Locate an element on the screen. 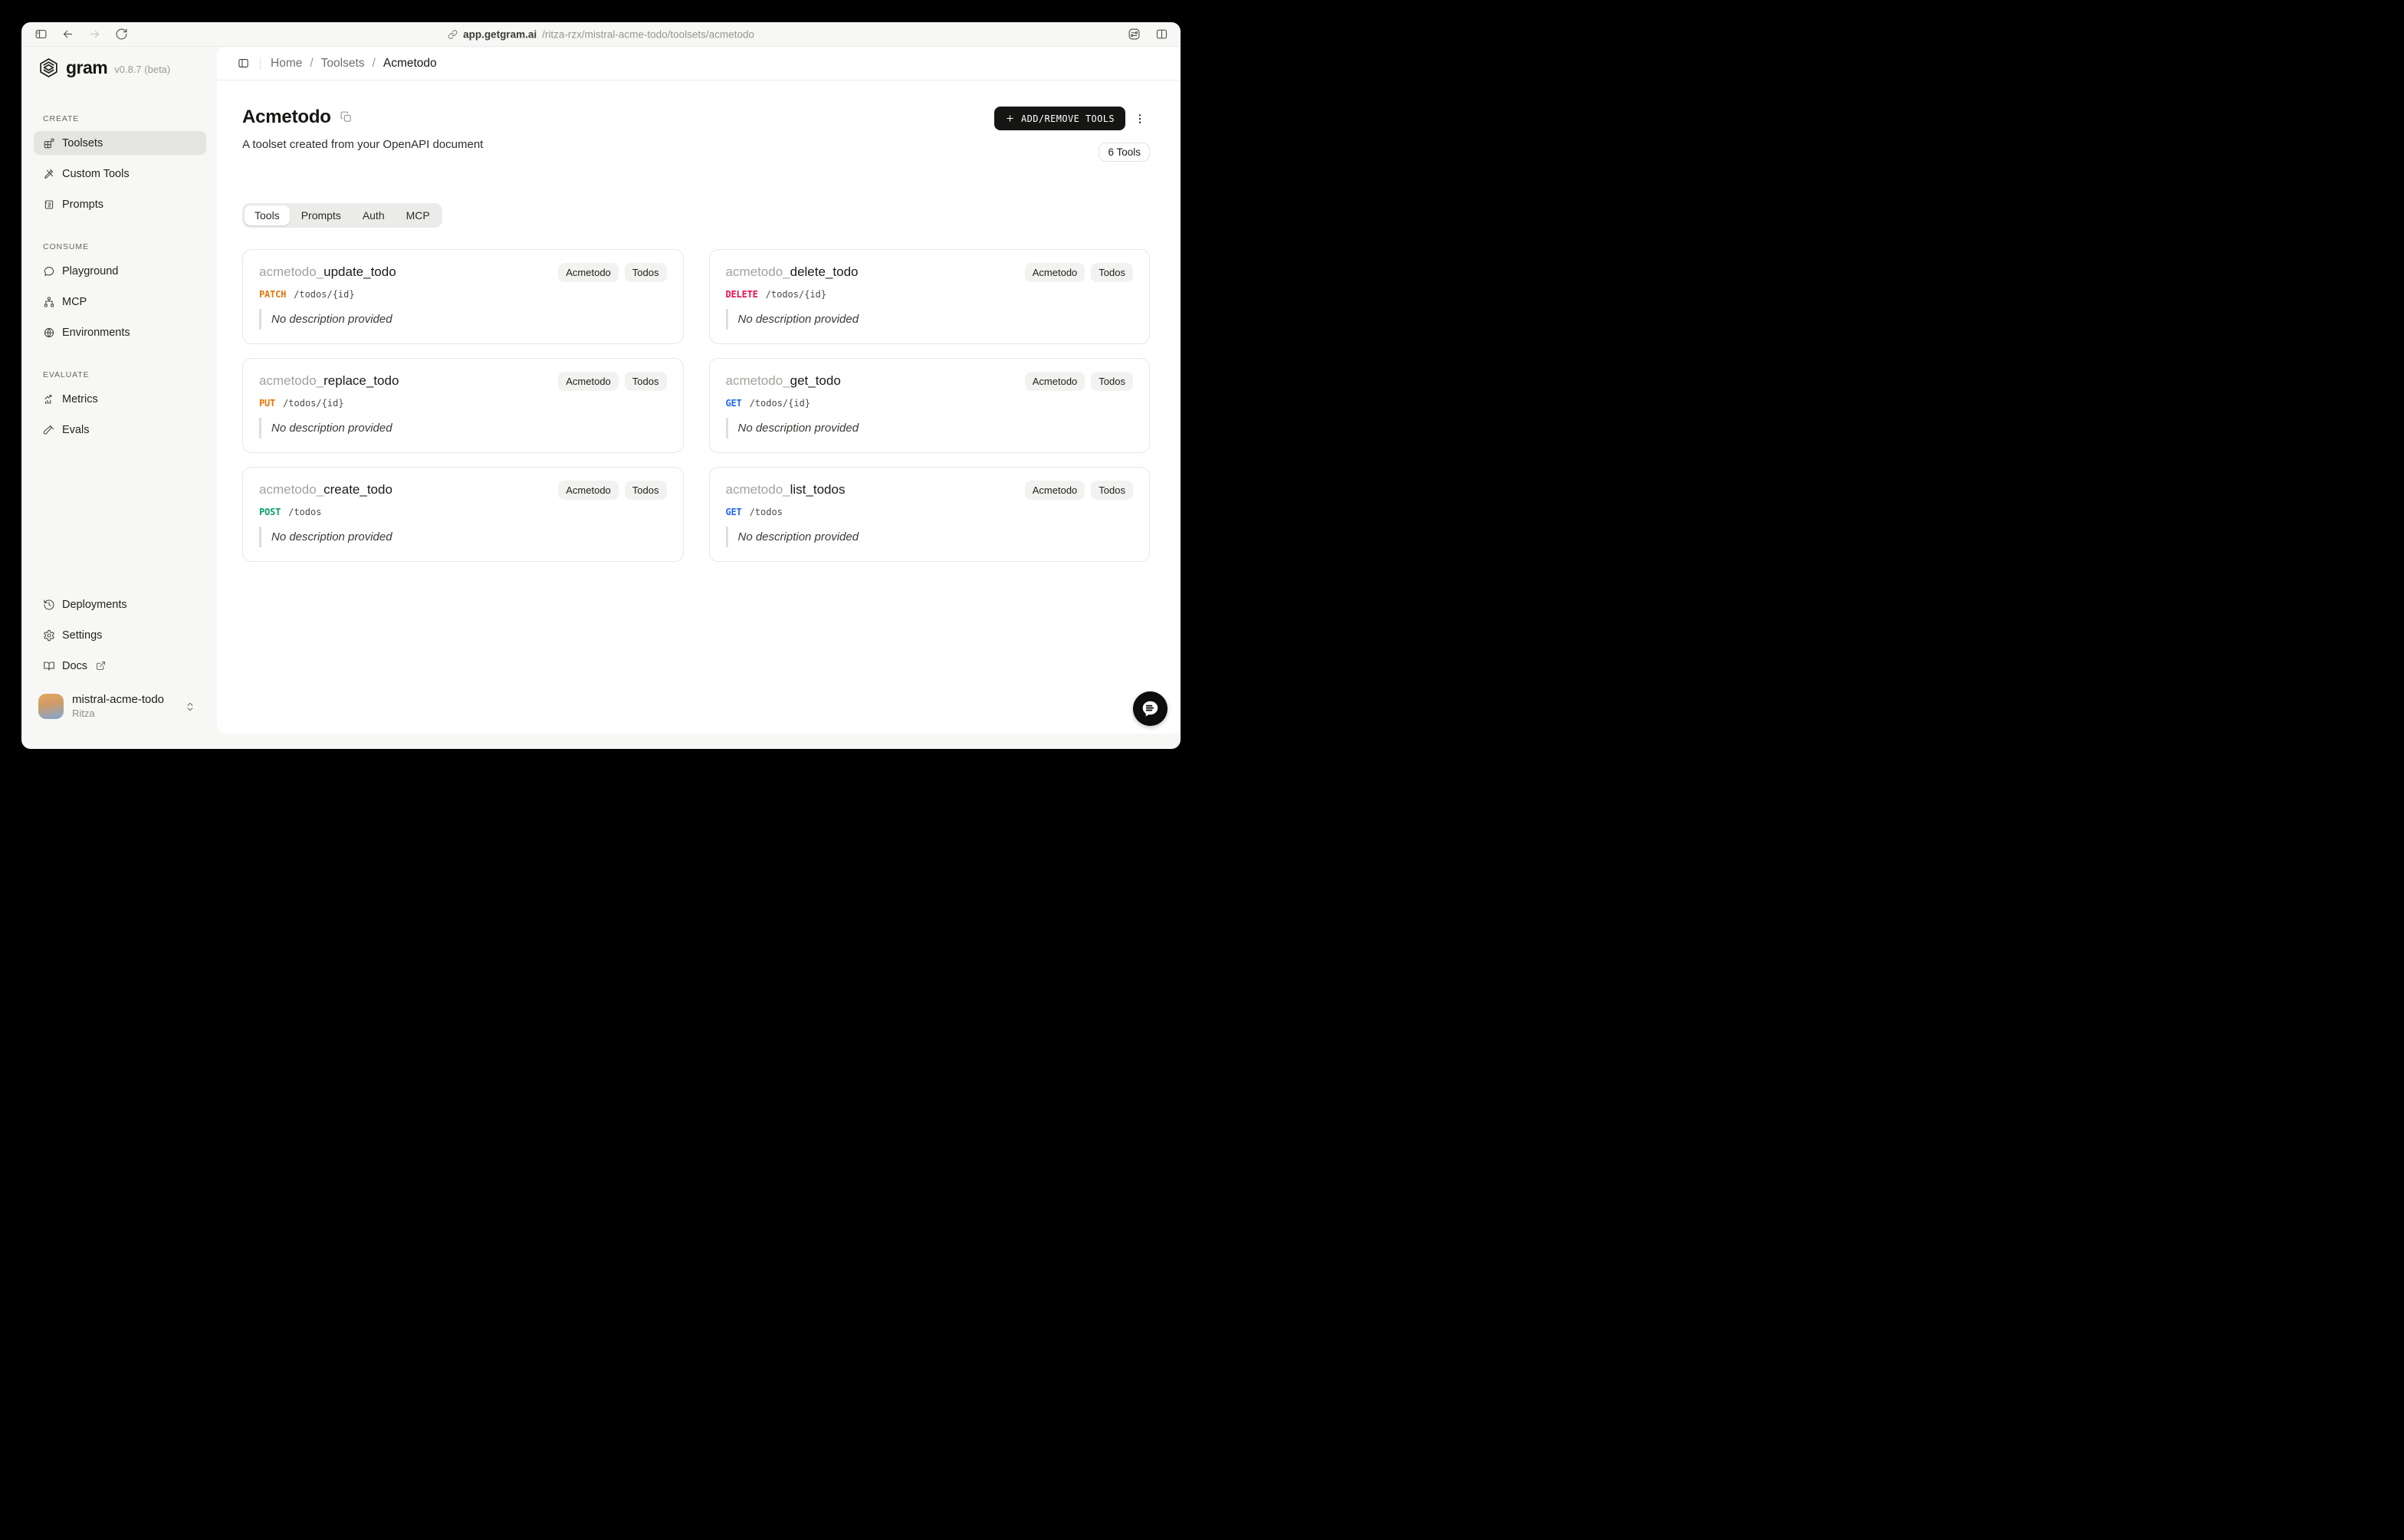 This screenshot has height=1540, width=2404. sidebar-item-label: Playground is located at coordinates (90, 270).